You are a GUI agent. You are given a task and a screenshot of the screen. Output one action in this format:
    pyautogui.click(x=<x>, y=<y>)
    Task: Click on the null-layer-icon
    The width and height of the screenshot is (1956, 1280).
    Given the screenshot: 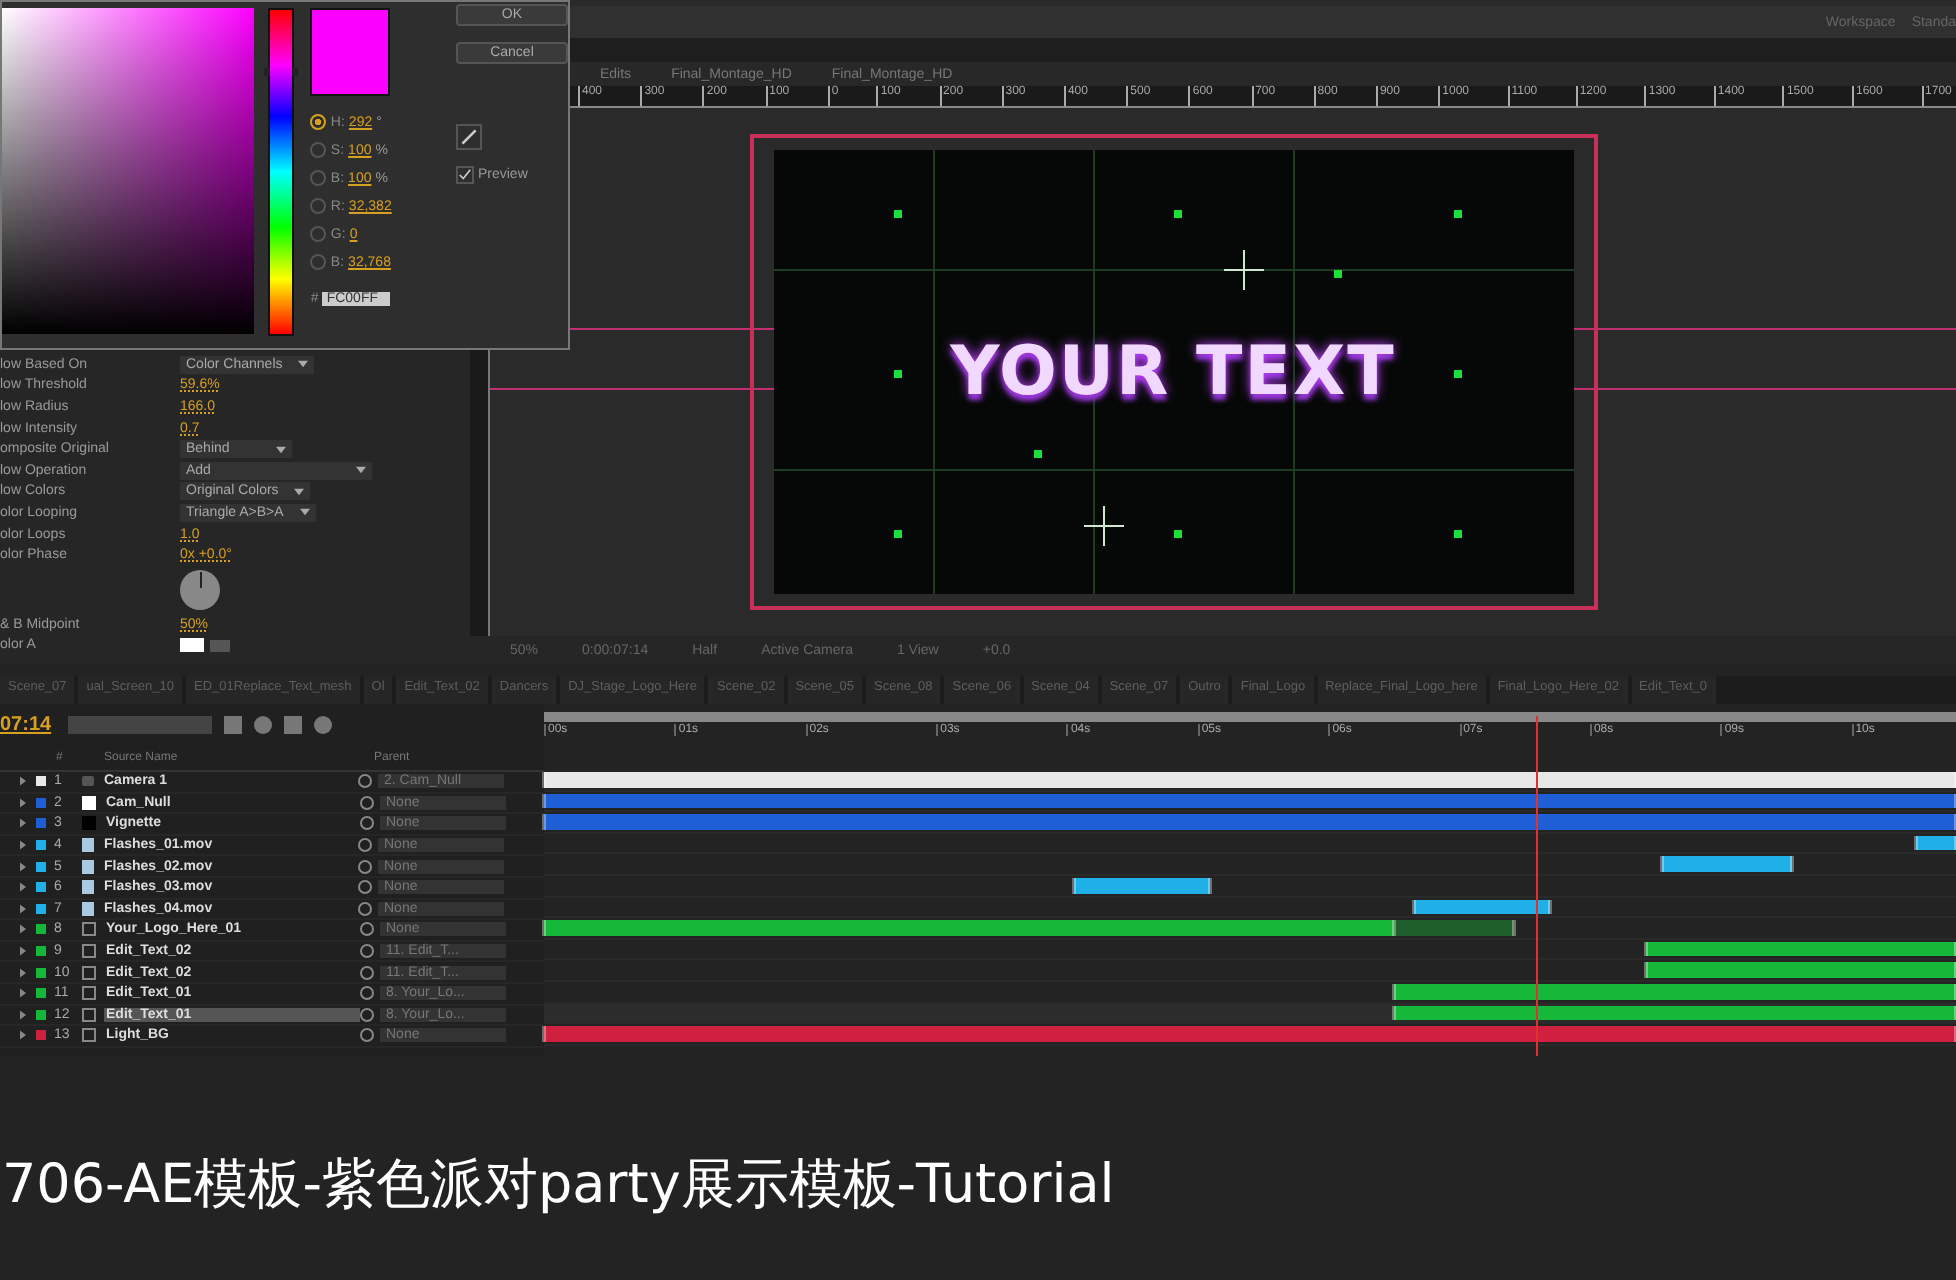 What is the action you would take?
    pyautogui.click(x=89, y=802)
    